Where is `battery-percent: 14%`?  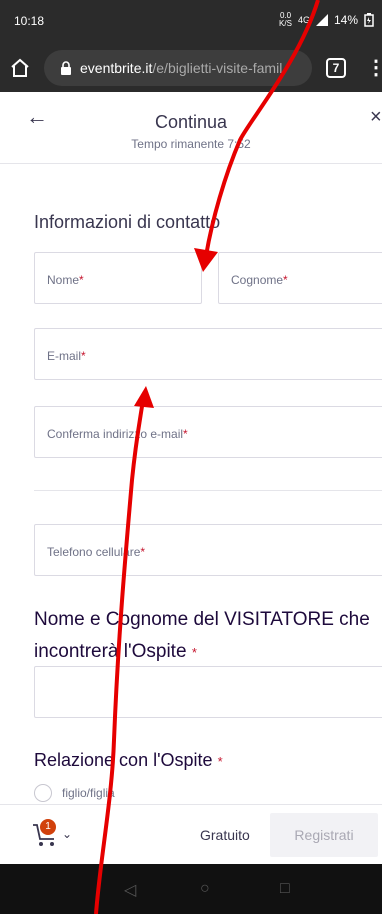 battery-percent: 14% is located at coordinates (345, 20).